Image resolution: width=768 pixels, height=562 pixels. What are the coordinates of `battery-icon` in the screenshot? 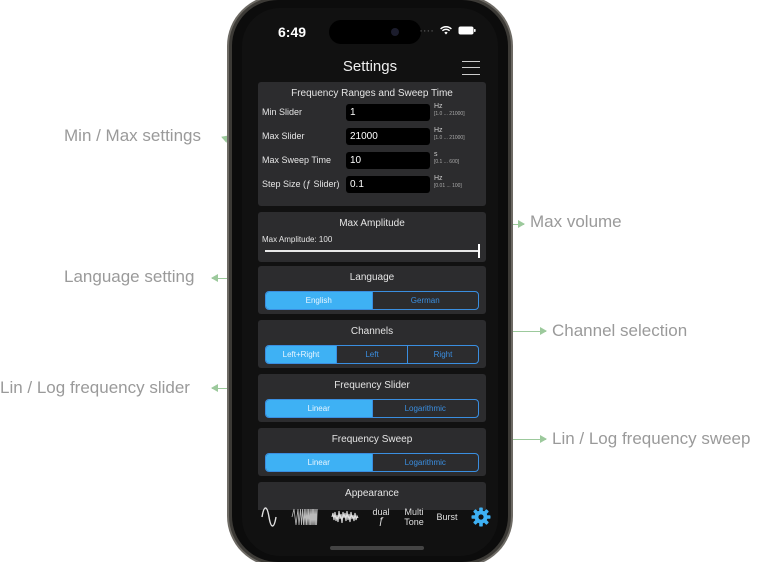 It's located at (467, 30).